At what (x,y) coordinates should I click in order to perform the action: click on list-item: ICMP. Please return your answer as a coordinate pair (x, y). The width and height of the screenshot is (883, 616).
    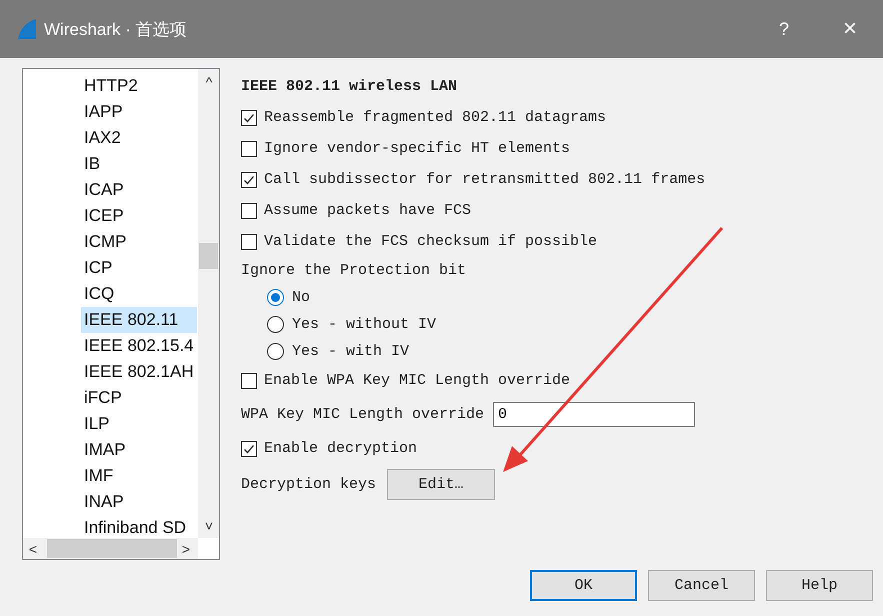
    Looking at the image, I should click on (139, 242).